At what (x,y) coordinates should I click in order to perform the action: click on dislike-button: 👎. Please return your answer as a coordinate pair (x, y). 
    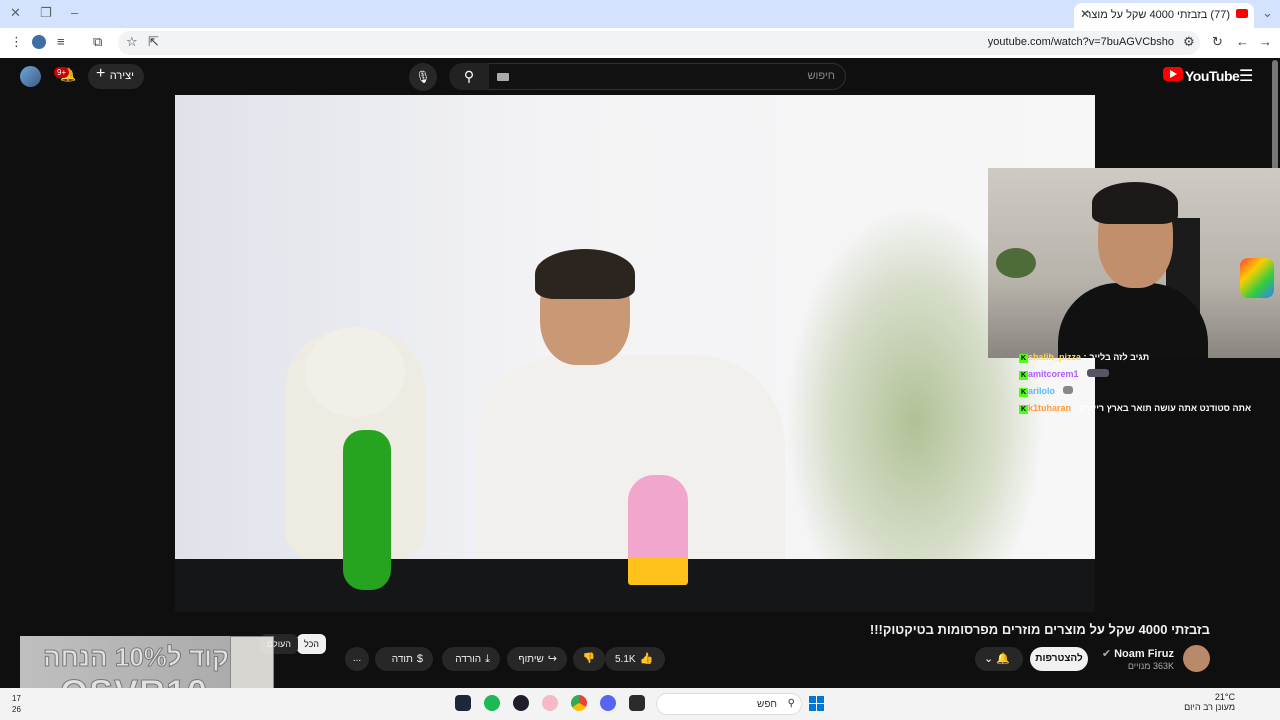
    Looking at the image, I should click on (589, 659).